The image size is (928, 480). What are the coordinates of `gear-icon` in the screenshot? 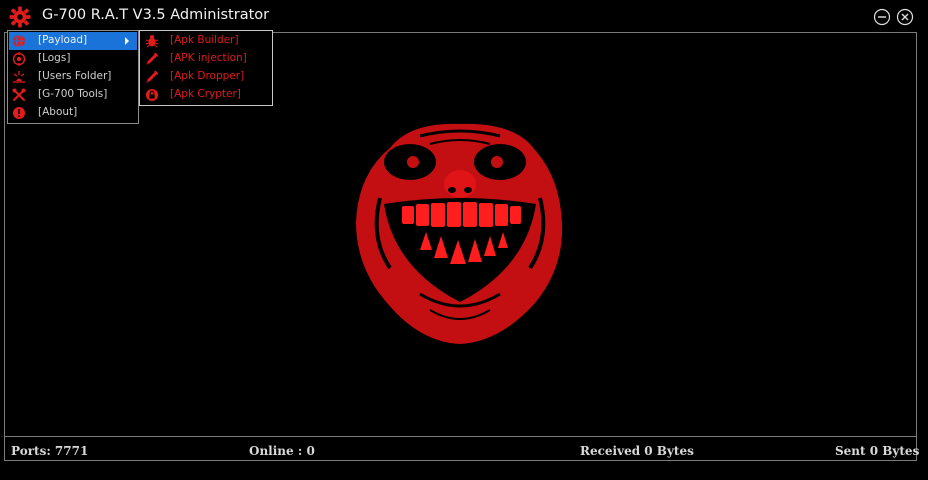 It's located at (20, 17).